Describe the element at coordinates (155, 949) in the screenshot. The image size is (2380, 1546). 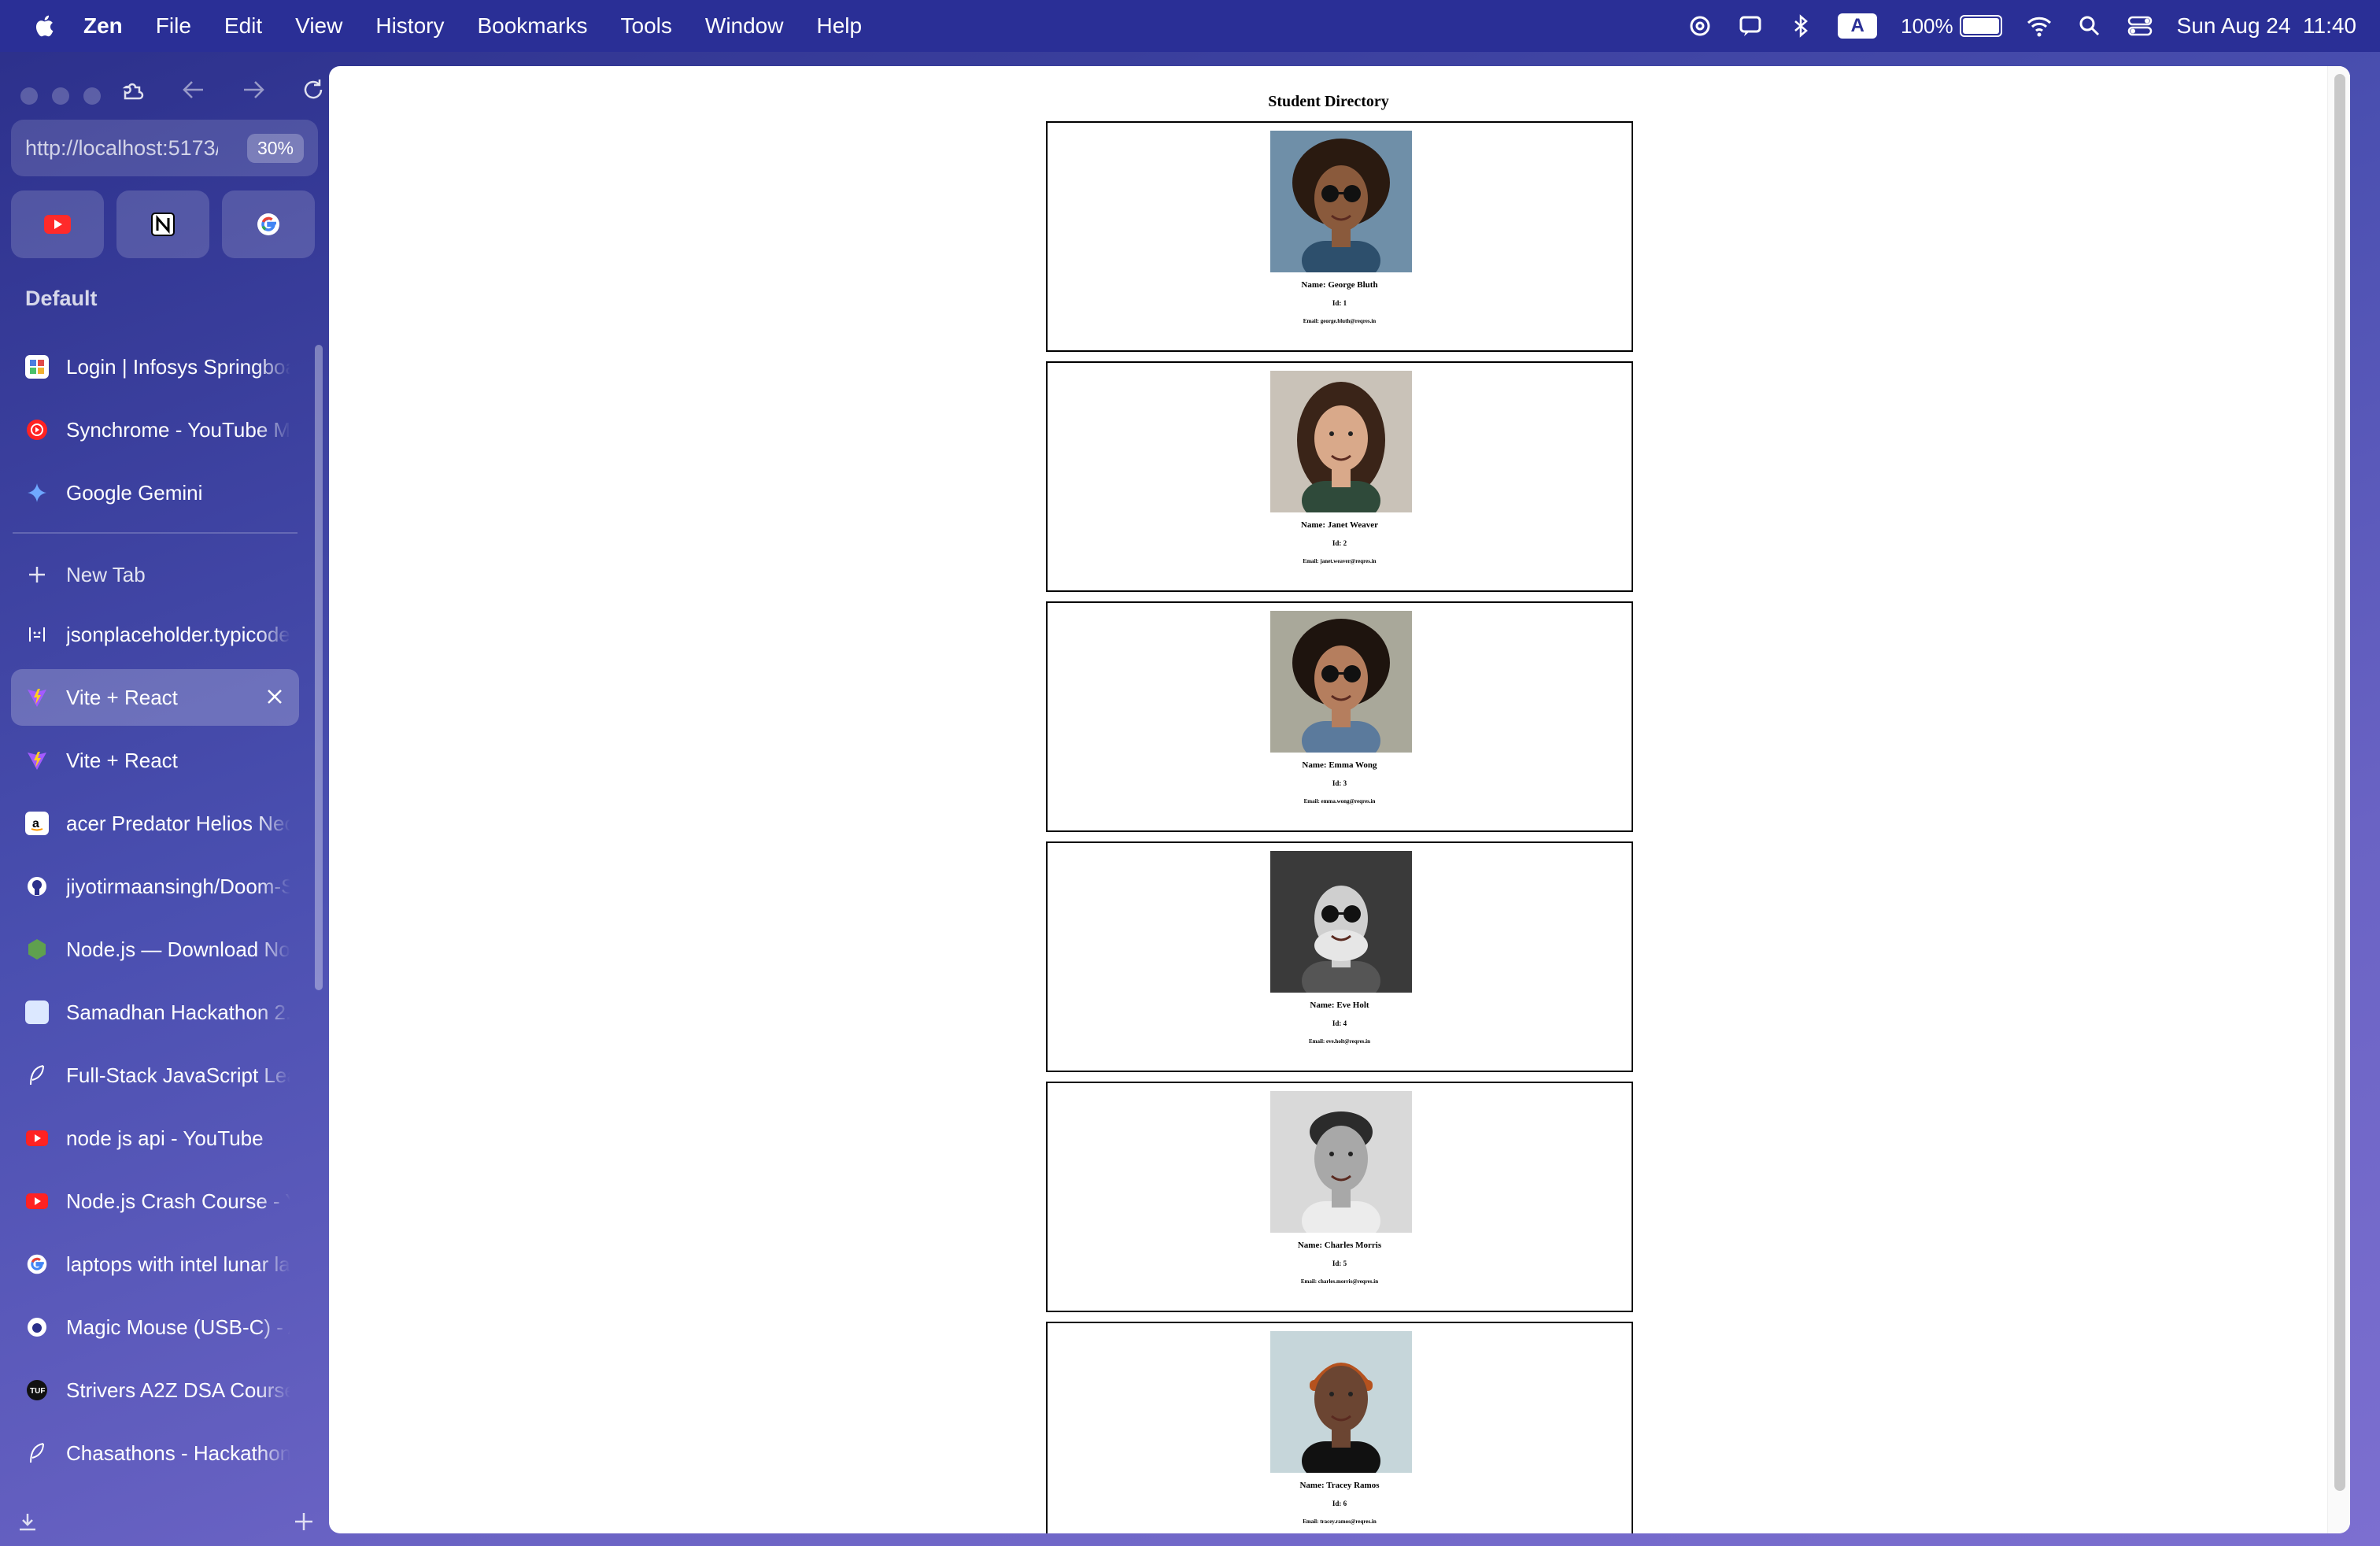
I see `tab-item: Node.js — Download Node.js` at that location.